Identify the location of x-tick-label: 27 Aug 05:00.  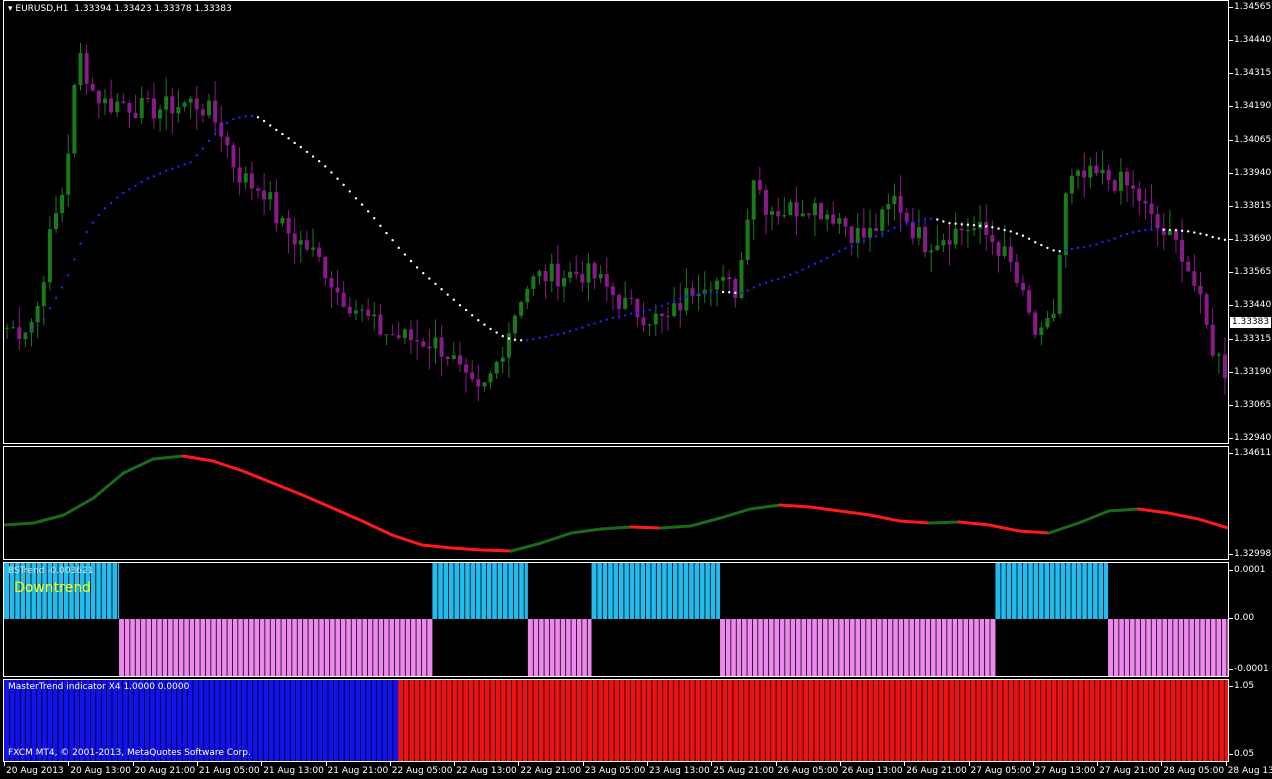
(1001, 771).